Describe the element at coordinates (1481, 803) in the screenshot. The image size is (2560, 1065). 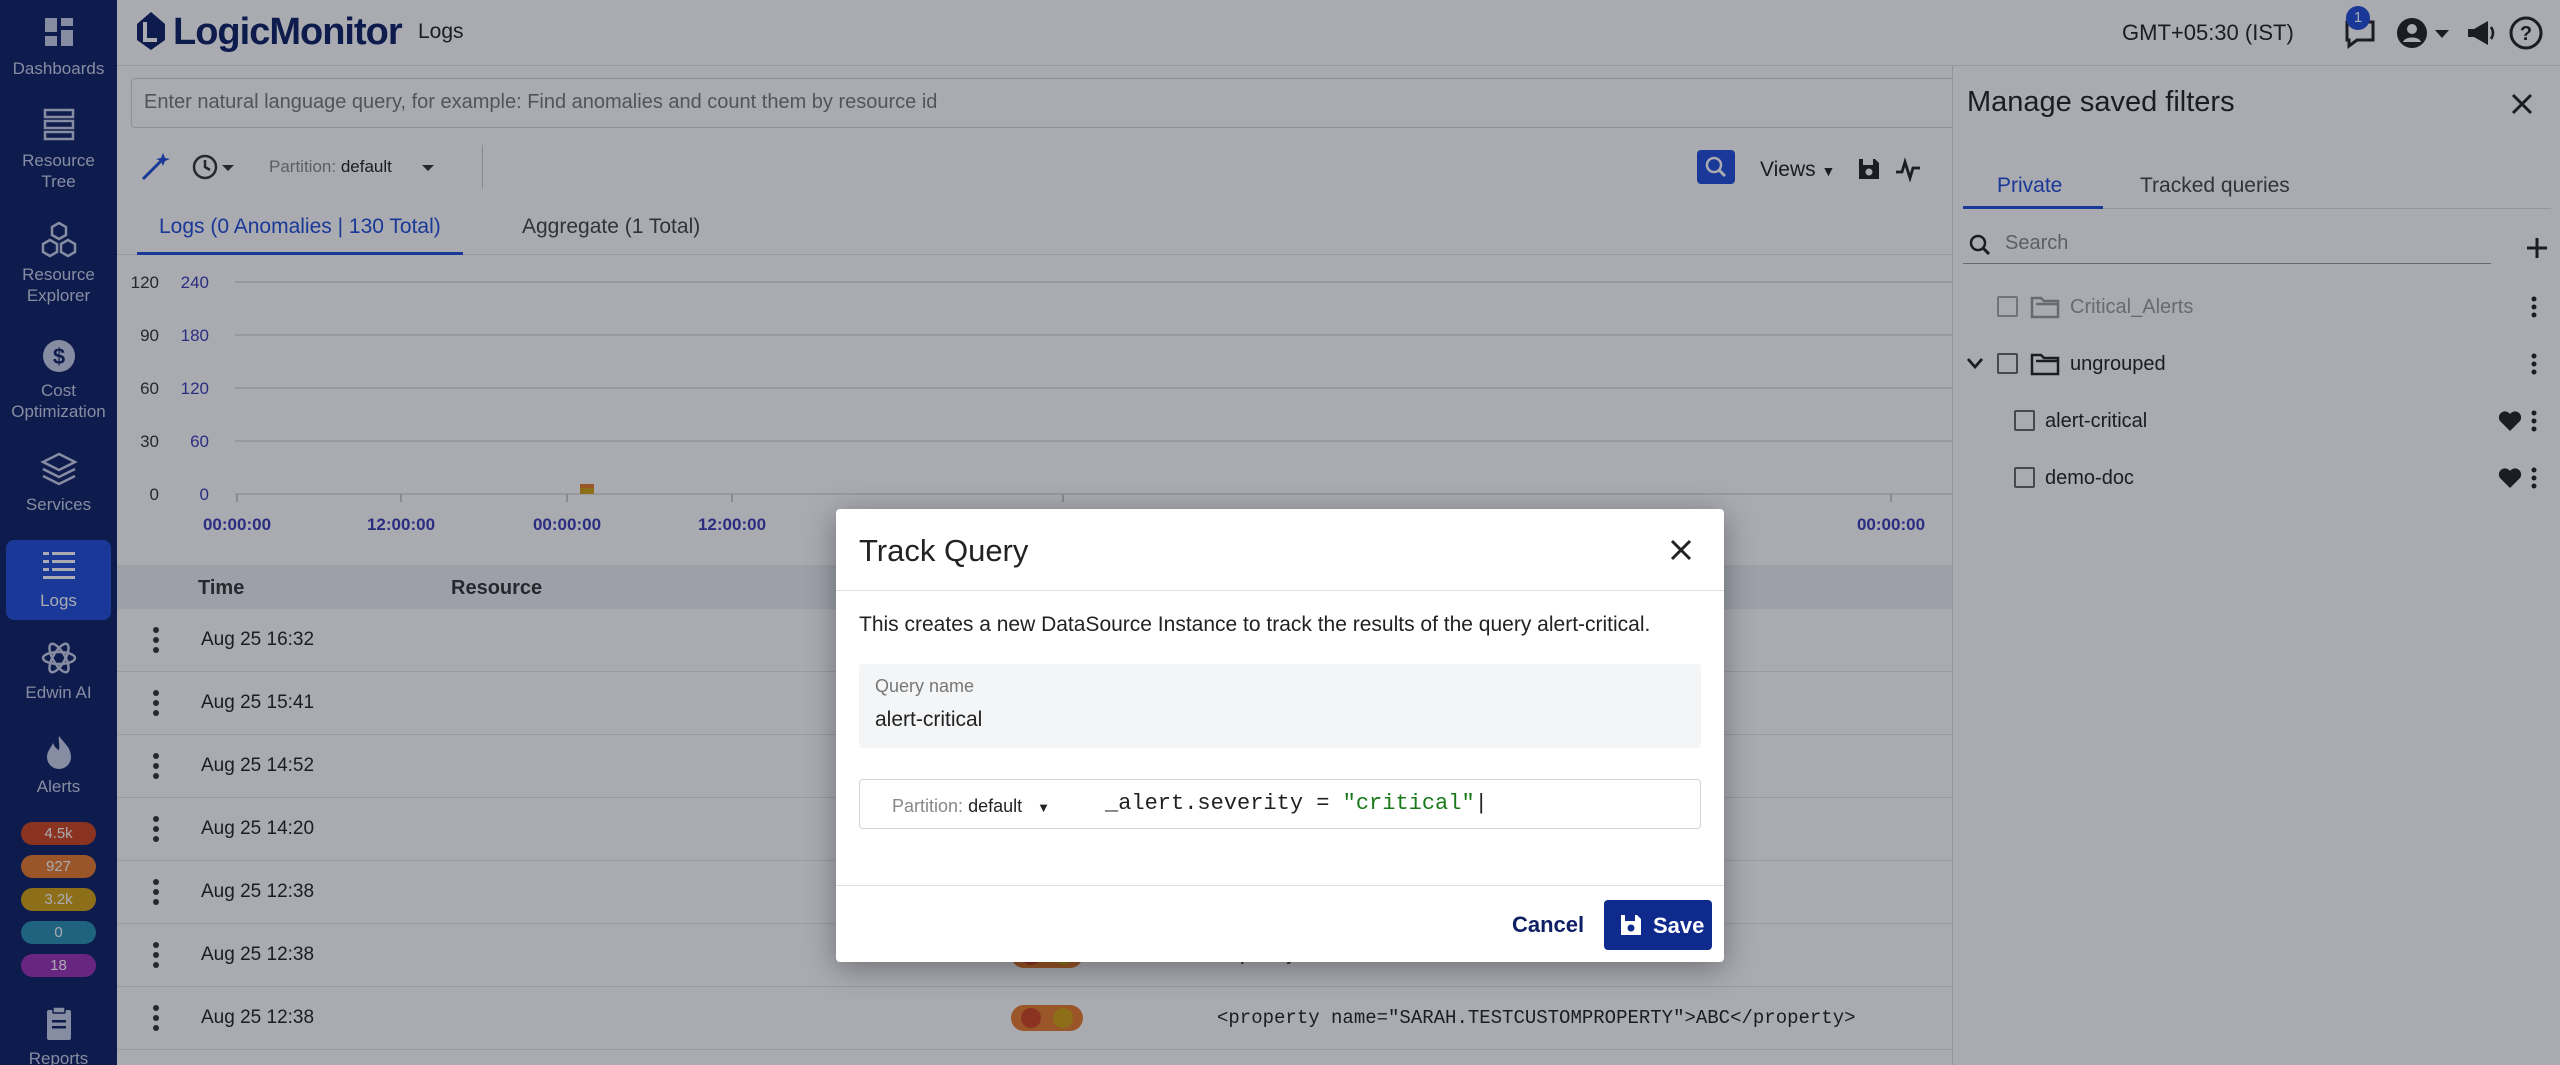
I see `text-cursor: |` at that location.